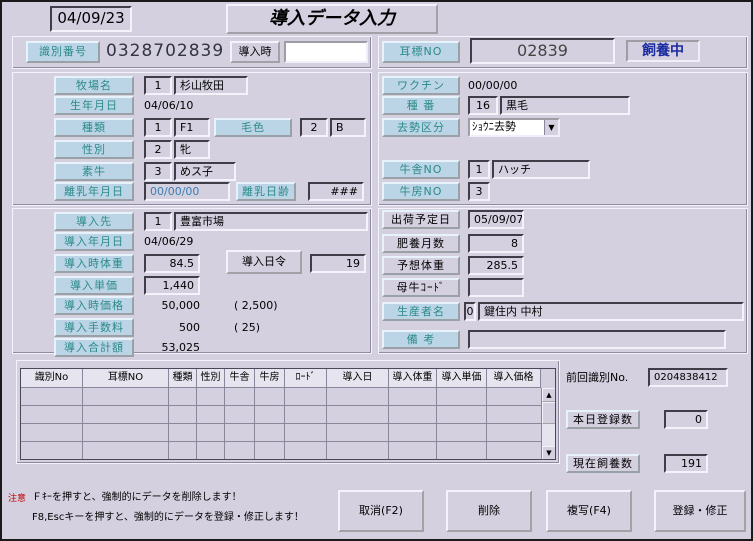  I want to click on expected-weight-field: 285.5, so click(496, 265).